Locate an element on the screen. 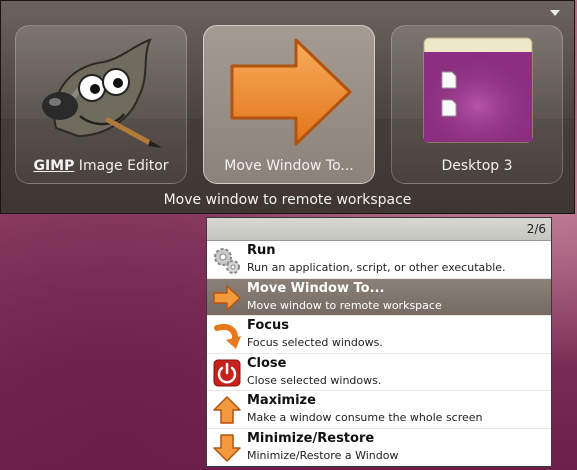 The width and height of the screenshot is (577, 470). action-description: Make a window consume the whole screen is located at coordinates (365, 417).